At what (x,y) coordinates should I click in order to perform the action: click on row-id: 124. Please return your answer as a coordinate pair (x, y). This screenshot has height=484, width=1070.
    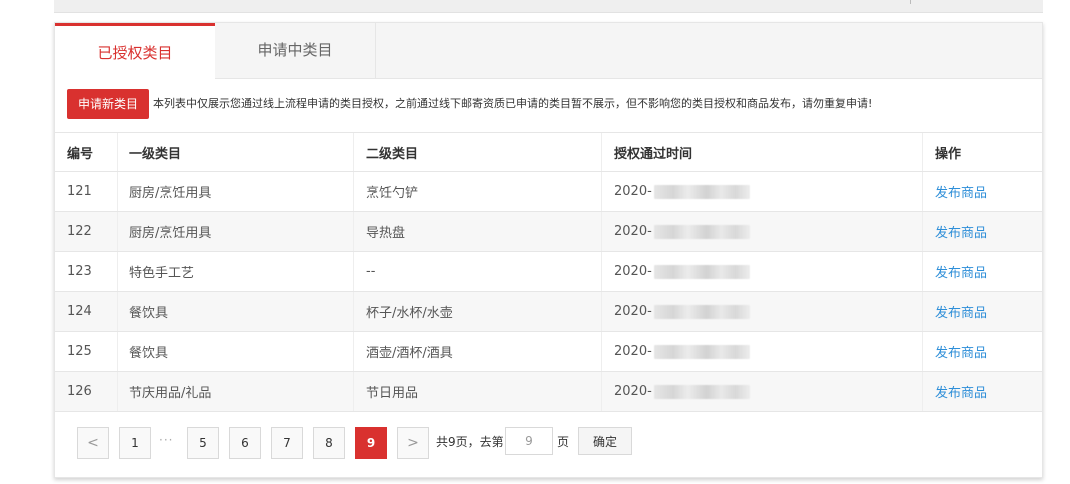
    Looking at the image, I should click on (86, 311).